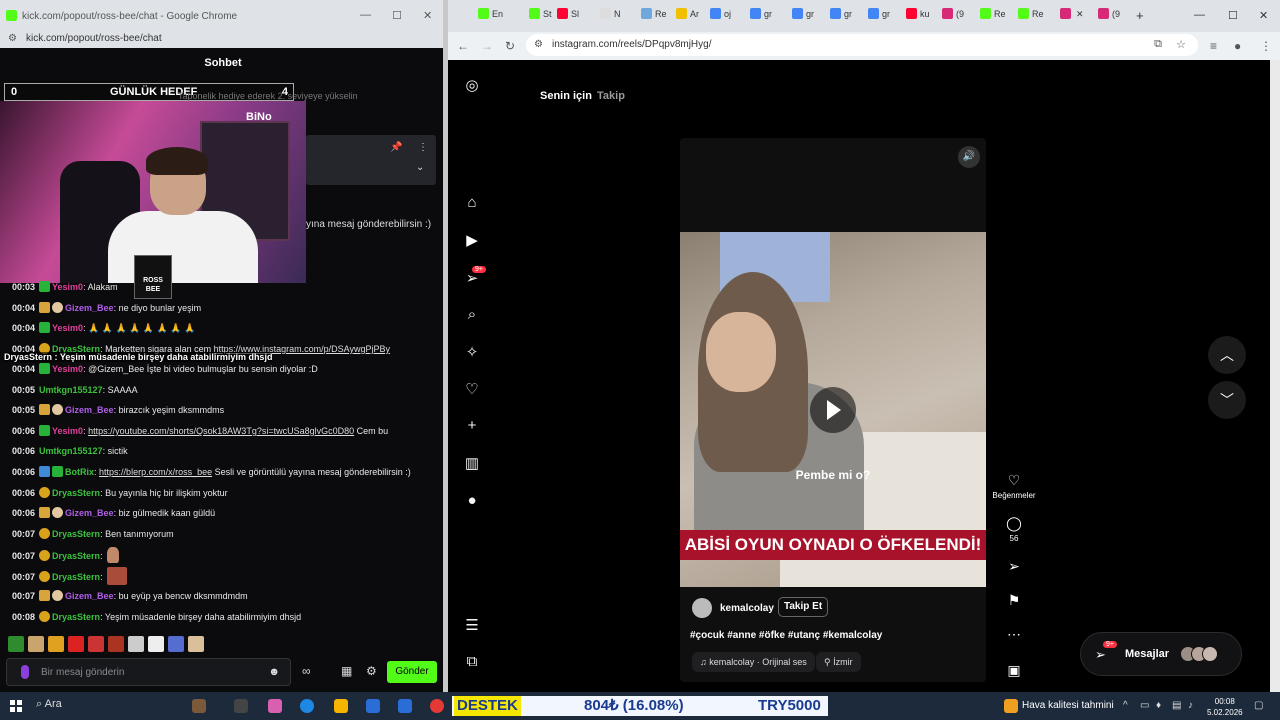  What do you see at coordinates (79, 472) in the screenshot?
I see `message-username: BotRix` at bounding box center [79, 472].